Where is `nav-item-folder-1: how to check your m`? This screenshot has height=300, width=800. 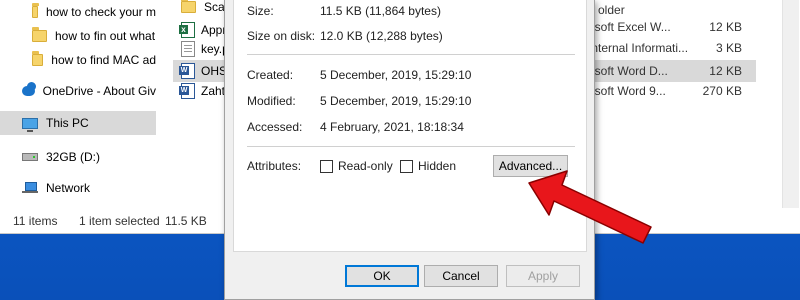 nav-item-folder-1: how to check your m is located at coordinates (78, 12).